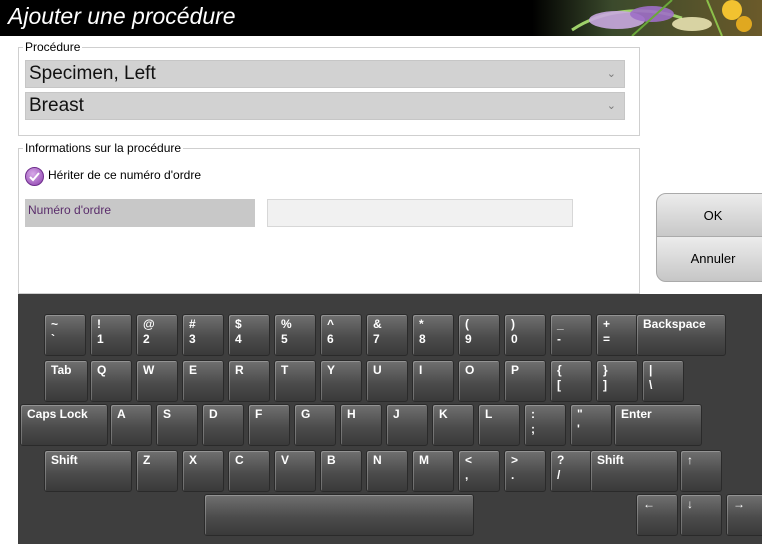  What do you see at coordinates (295, 381) in the screenshot?
I see `key-t: T` at bounding box center [295, 381].